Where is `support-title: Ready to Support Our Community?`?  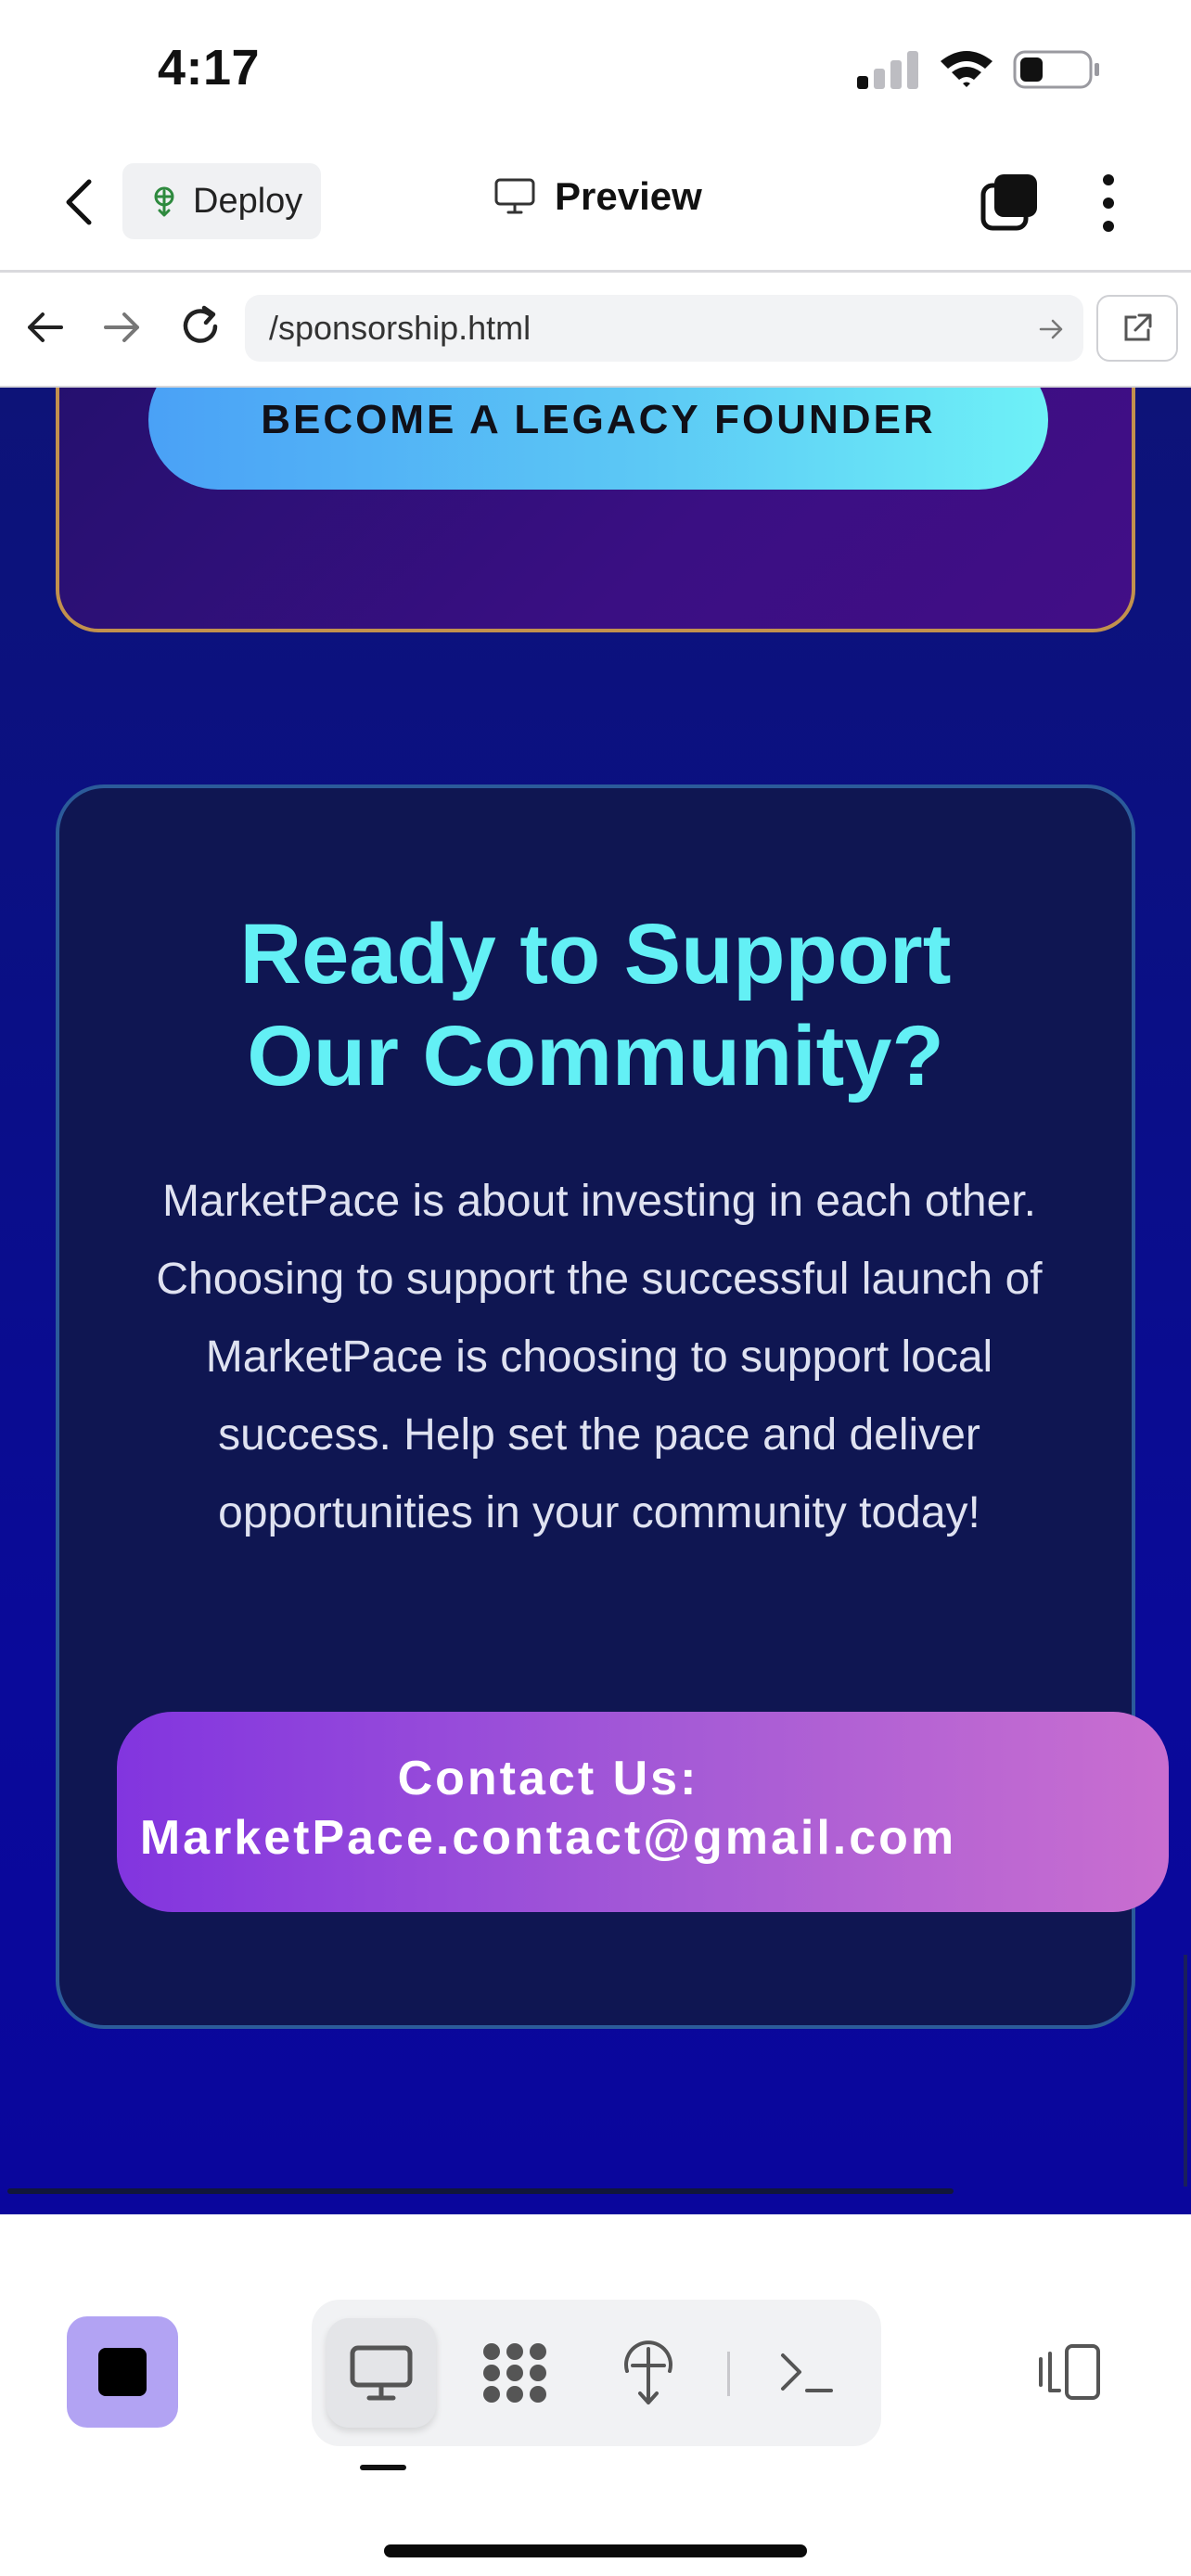
support-title: Ready to Support Our Community? is located at coordinates (595, 1005).